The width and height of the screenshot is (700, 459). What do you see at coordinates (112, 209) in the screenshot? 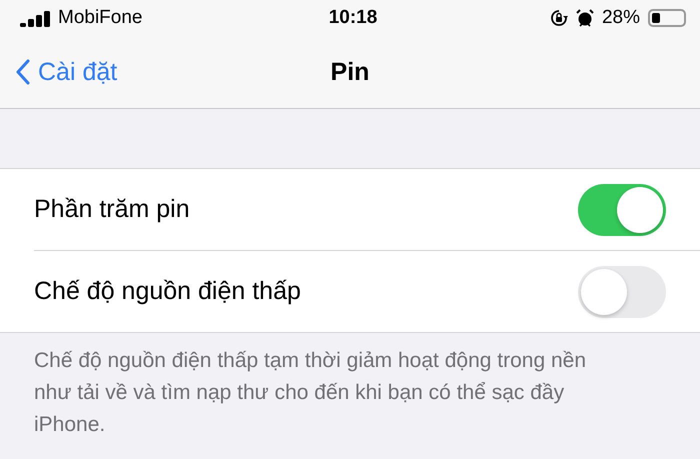
I see `setting-label: Phần trăm pin` at bounding box center [112, 209].